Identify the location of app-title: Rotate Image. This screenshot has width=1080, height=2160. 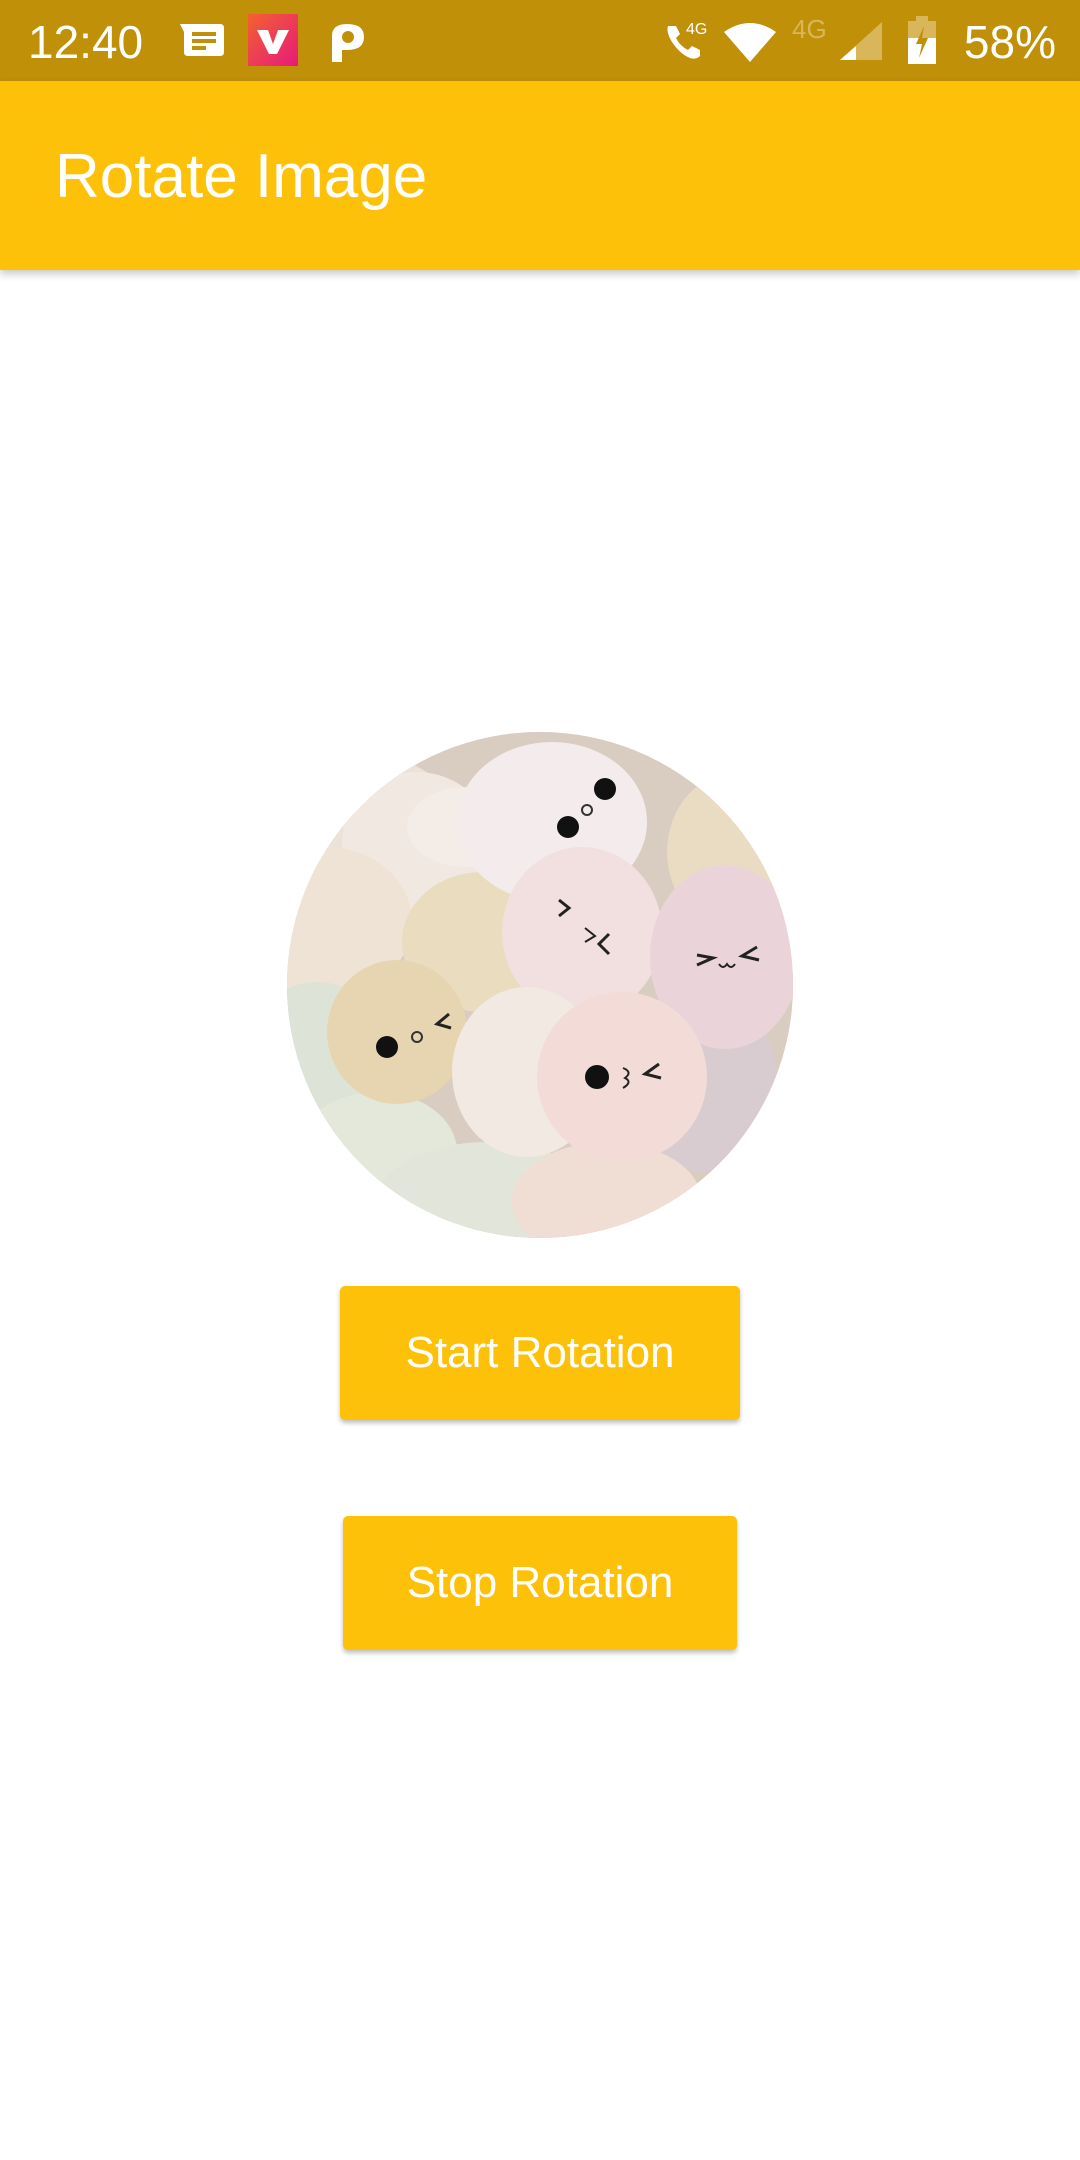
(241, 176).